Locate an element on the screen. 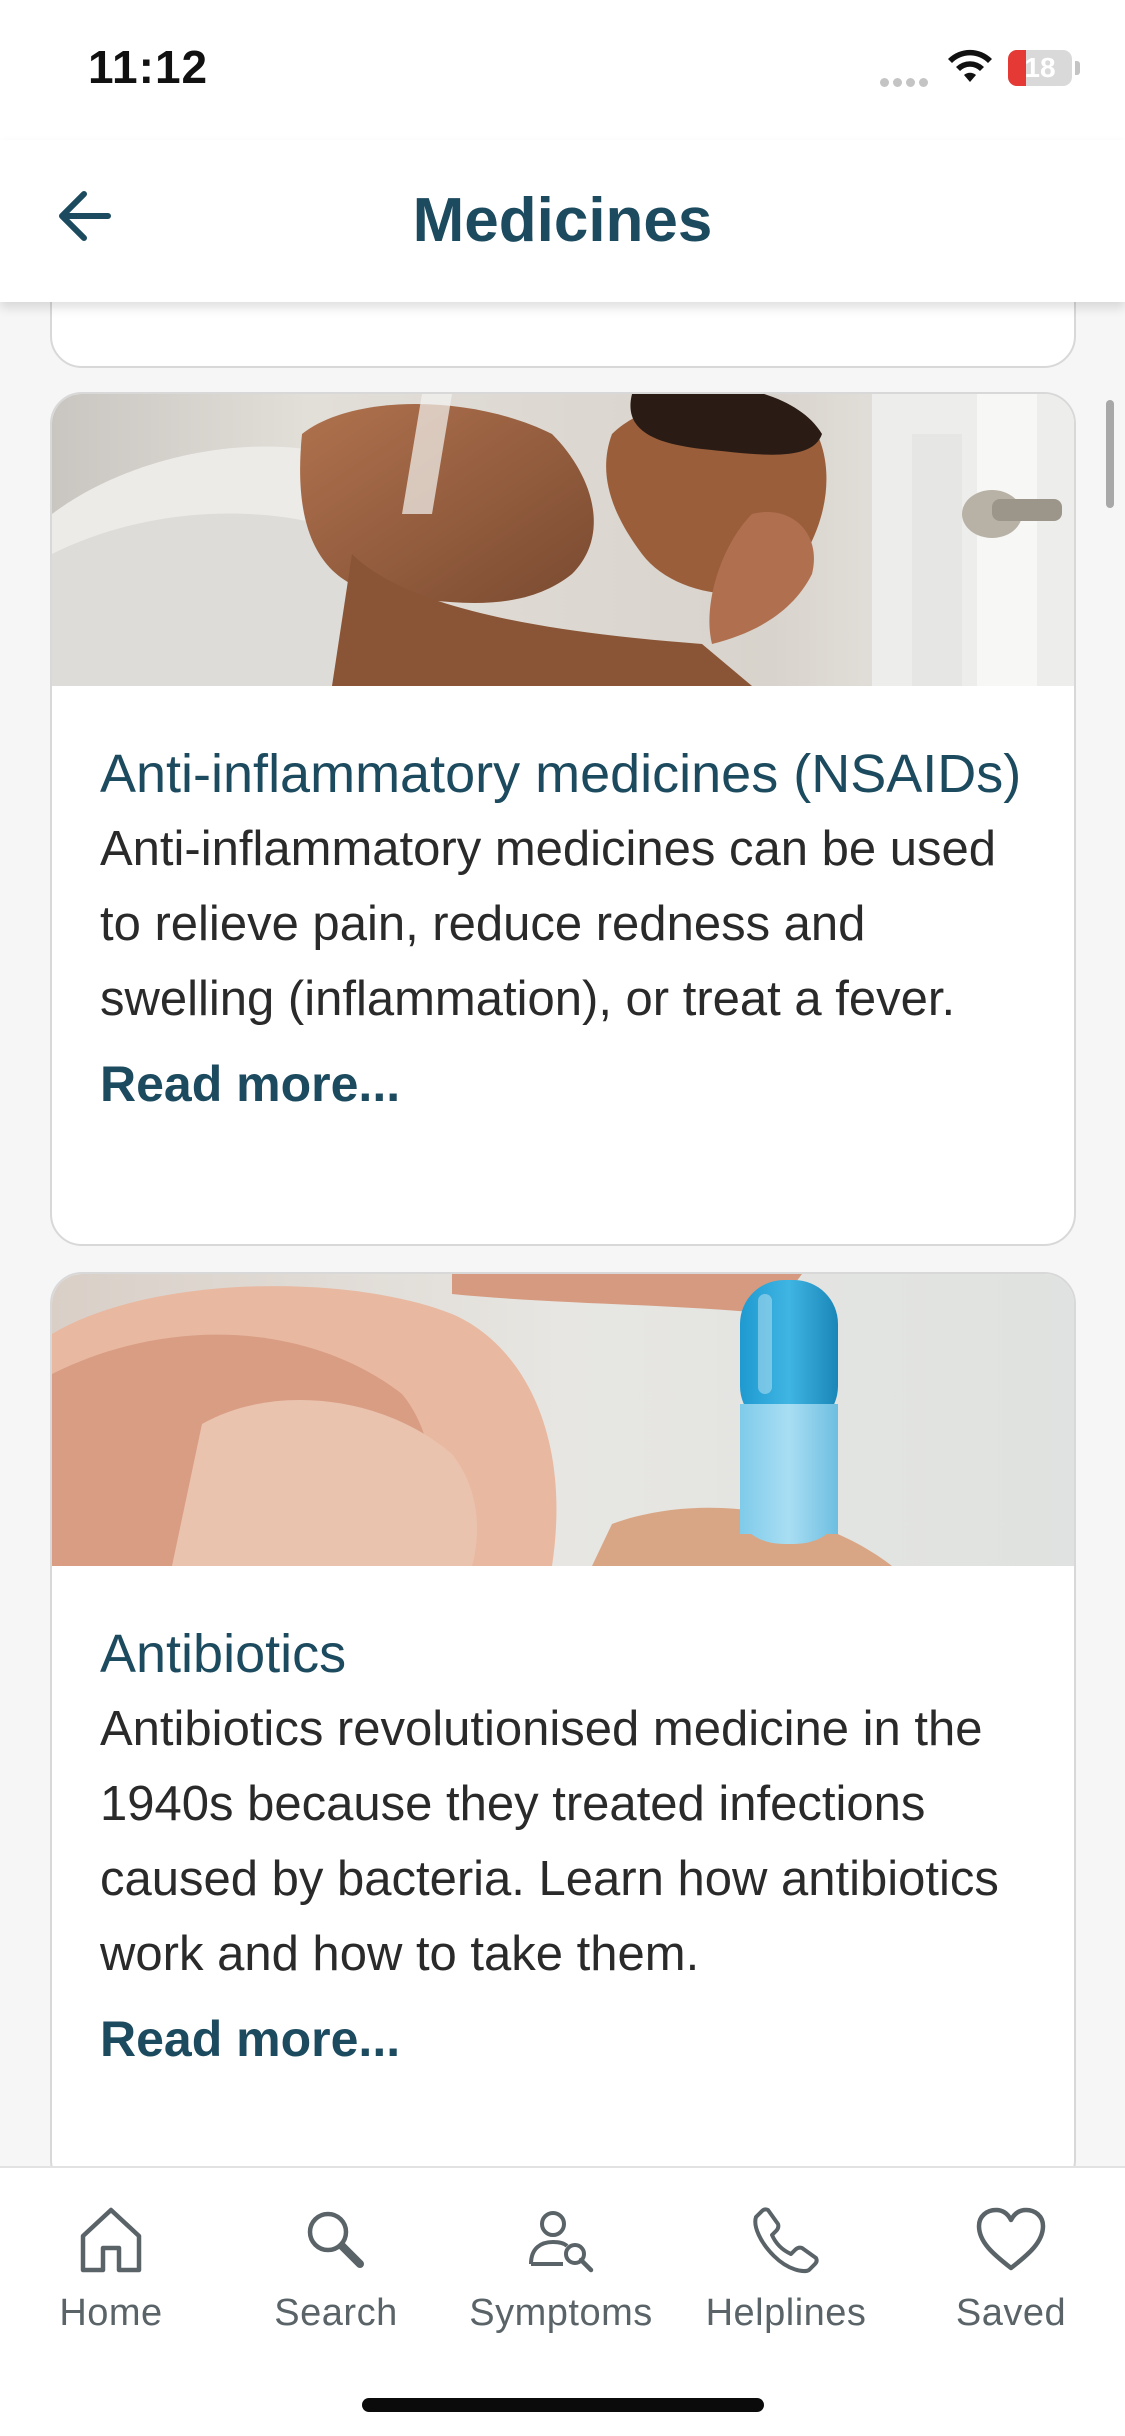 The image size is (1125, 2436). arrow-left-icon is located at coordinates (85, 216).